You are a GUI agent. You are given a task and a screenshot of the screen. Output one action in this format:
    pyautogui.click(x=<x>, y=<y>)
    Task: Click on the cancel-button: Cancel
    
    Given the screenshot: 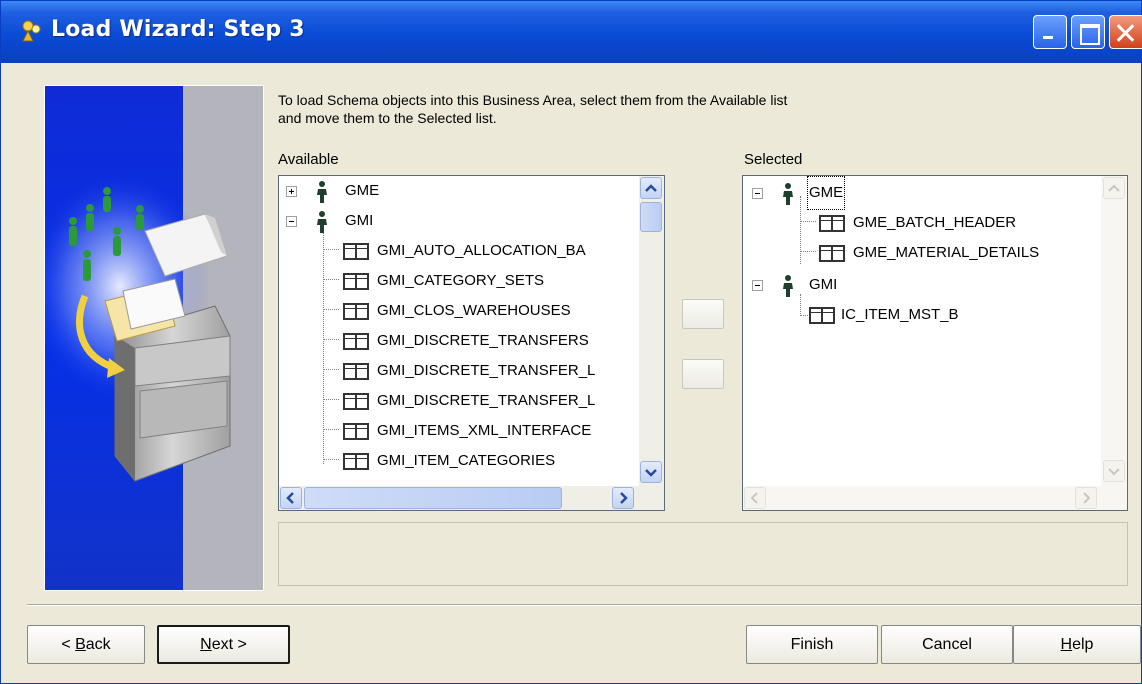 What is the action you would take?
    pyautogui.click(x=947, y=644)
    